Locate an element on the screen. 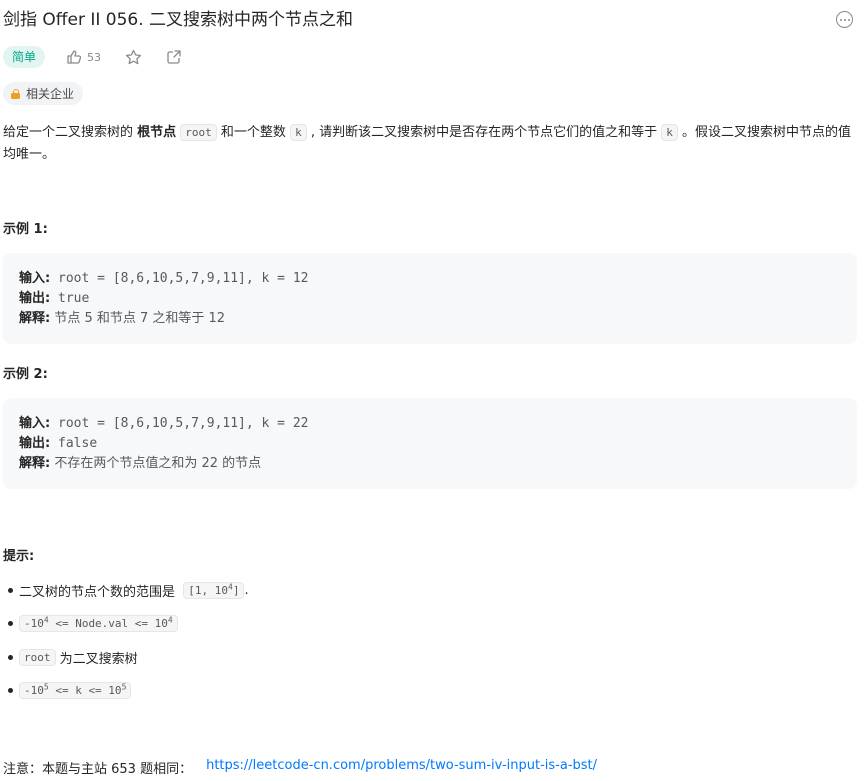 The height and width of the screenshot is (781, 864). hint-item: -105 <= k <= 105 is located at coordinates (70, 690).